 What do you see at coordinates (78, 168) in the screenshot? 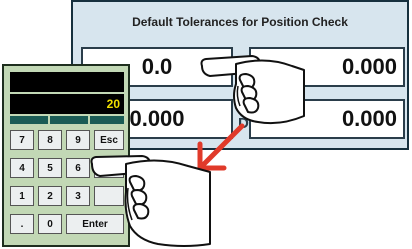
I see `key-6: 6` at bounding box center [78, 168].